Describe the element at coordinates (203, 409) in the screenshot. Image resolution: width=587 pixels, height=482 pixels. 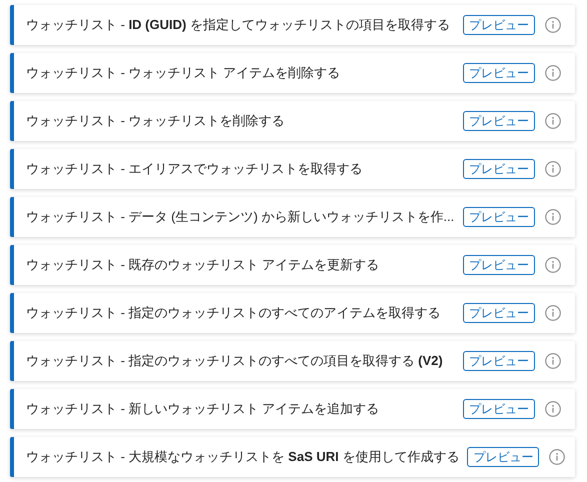
I see `action-title: ウォッチリスト - 新しいウォッチリスト アイテムを追加する` at that location.